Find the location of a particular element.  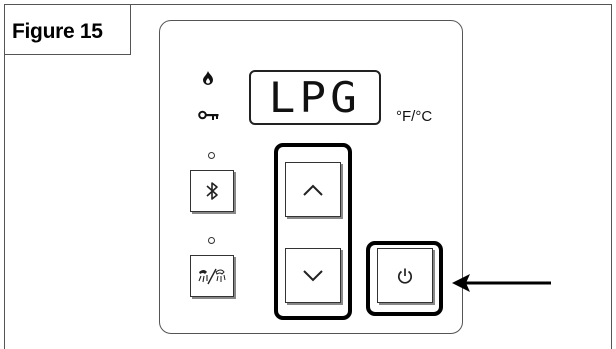

display-readout: LPG is located at coordinates (315, 97).